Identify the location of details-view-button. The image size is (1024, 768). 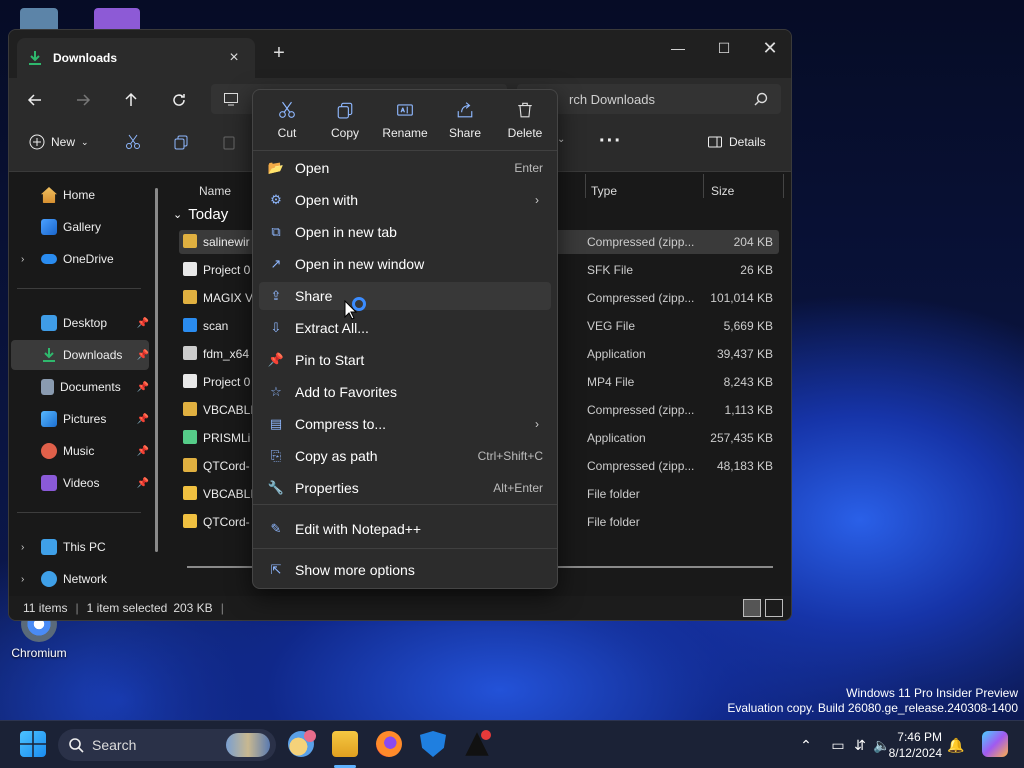
(752, 608).